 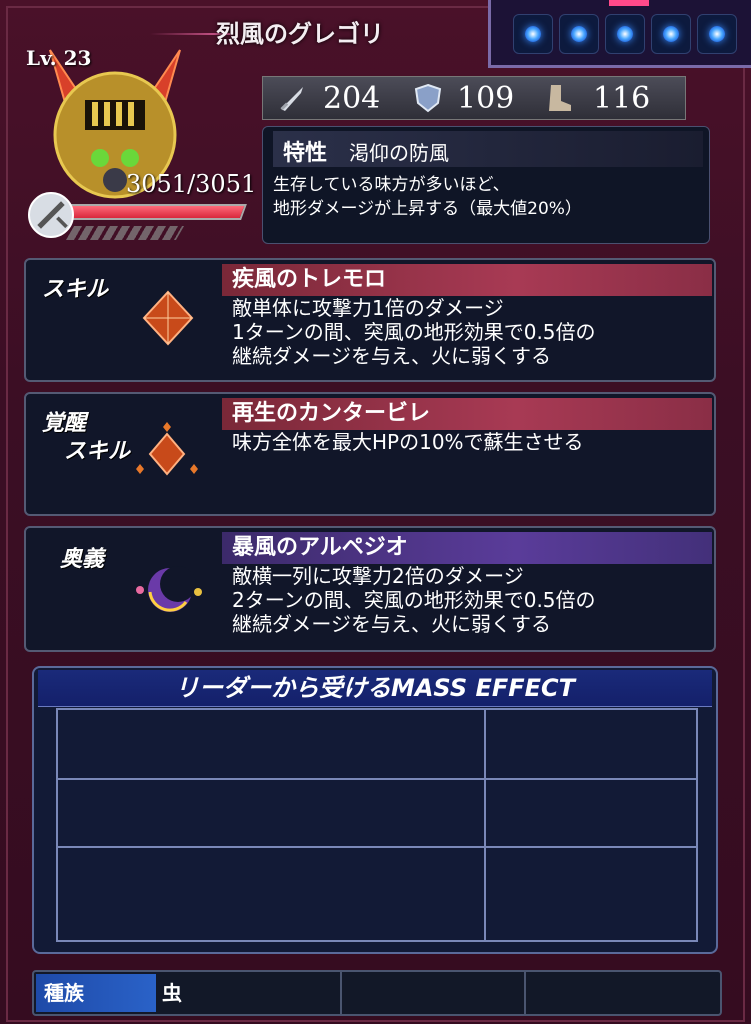 I want to click on moon-orb-icon, so click(x=169, y=589).